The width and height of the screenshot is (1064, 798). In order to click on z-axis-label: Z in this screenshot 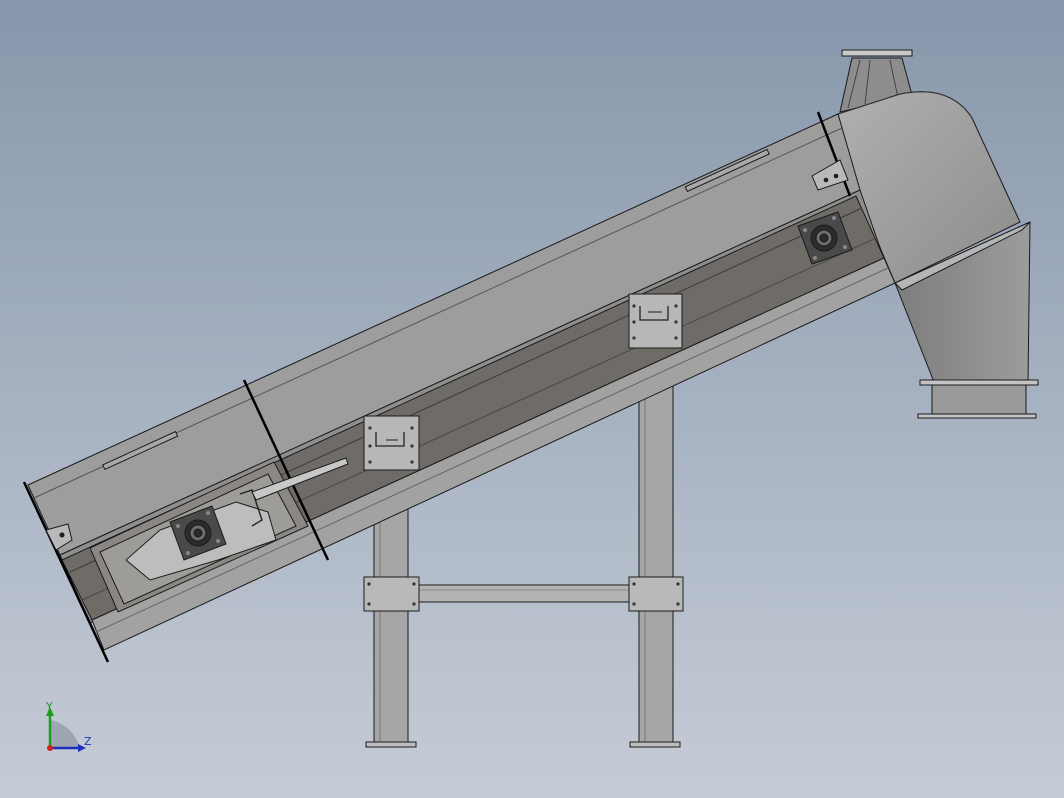, I will do `click(88, 741)`.